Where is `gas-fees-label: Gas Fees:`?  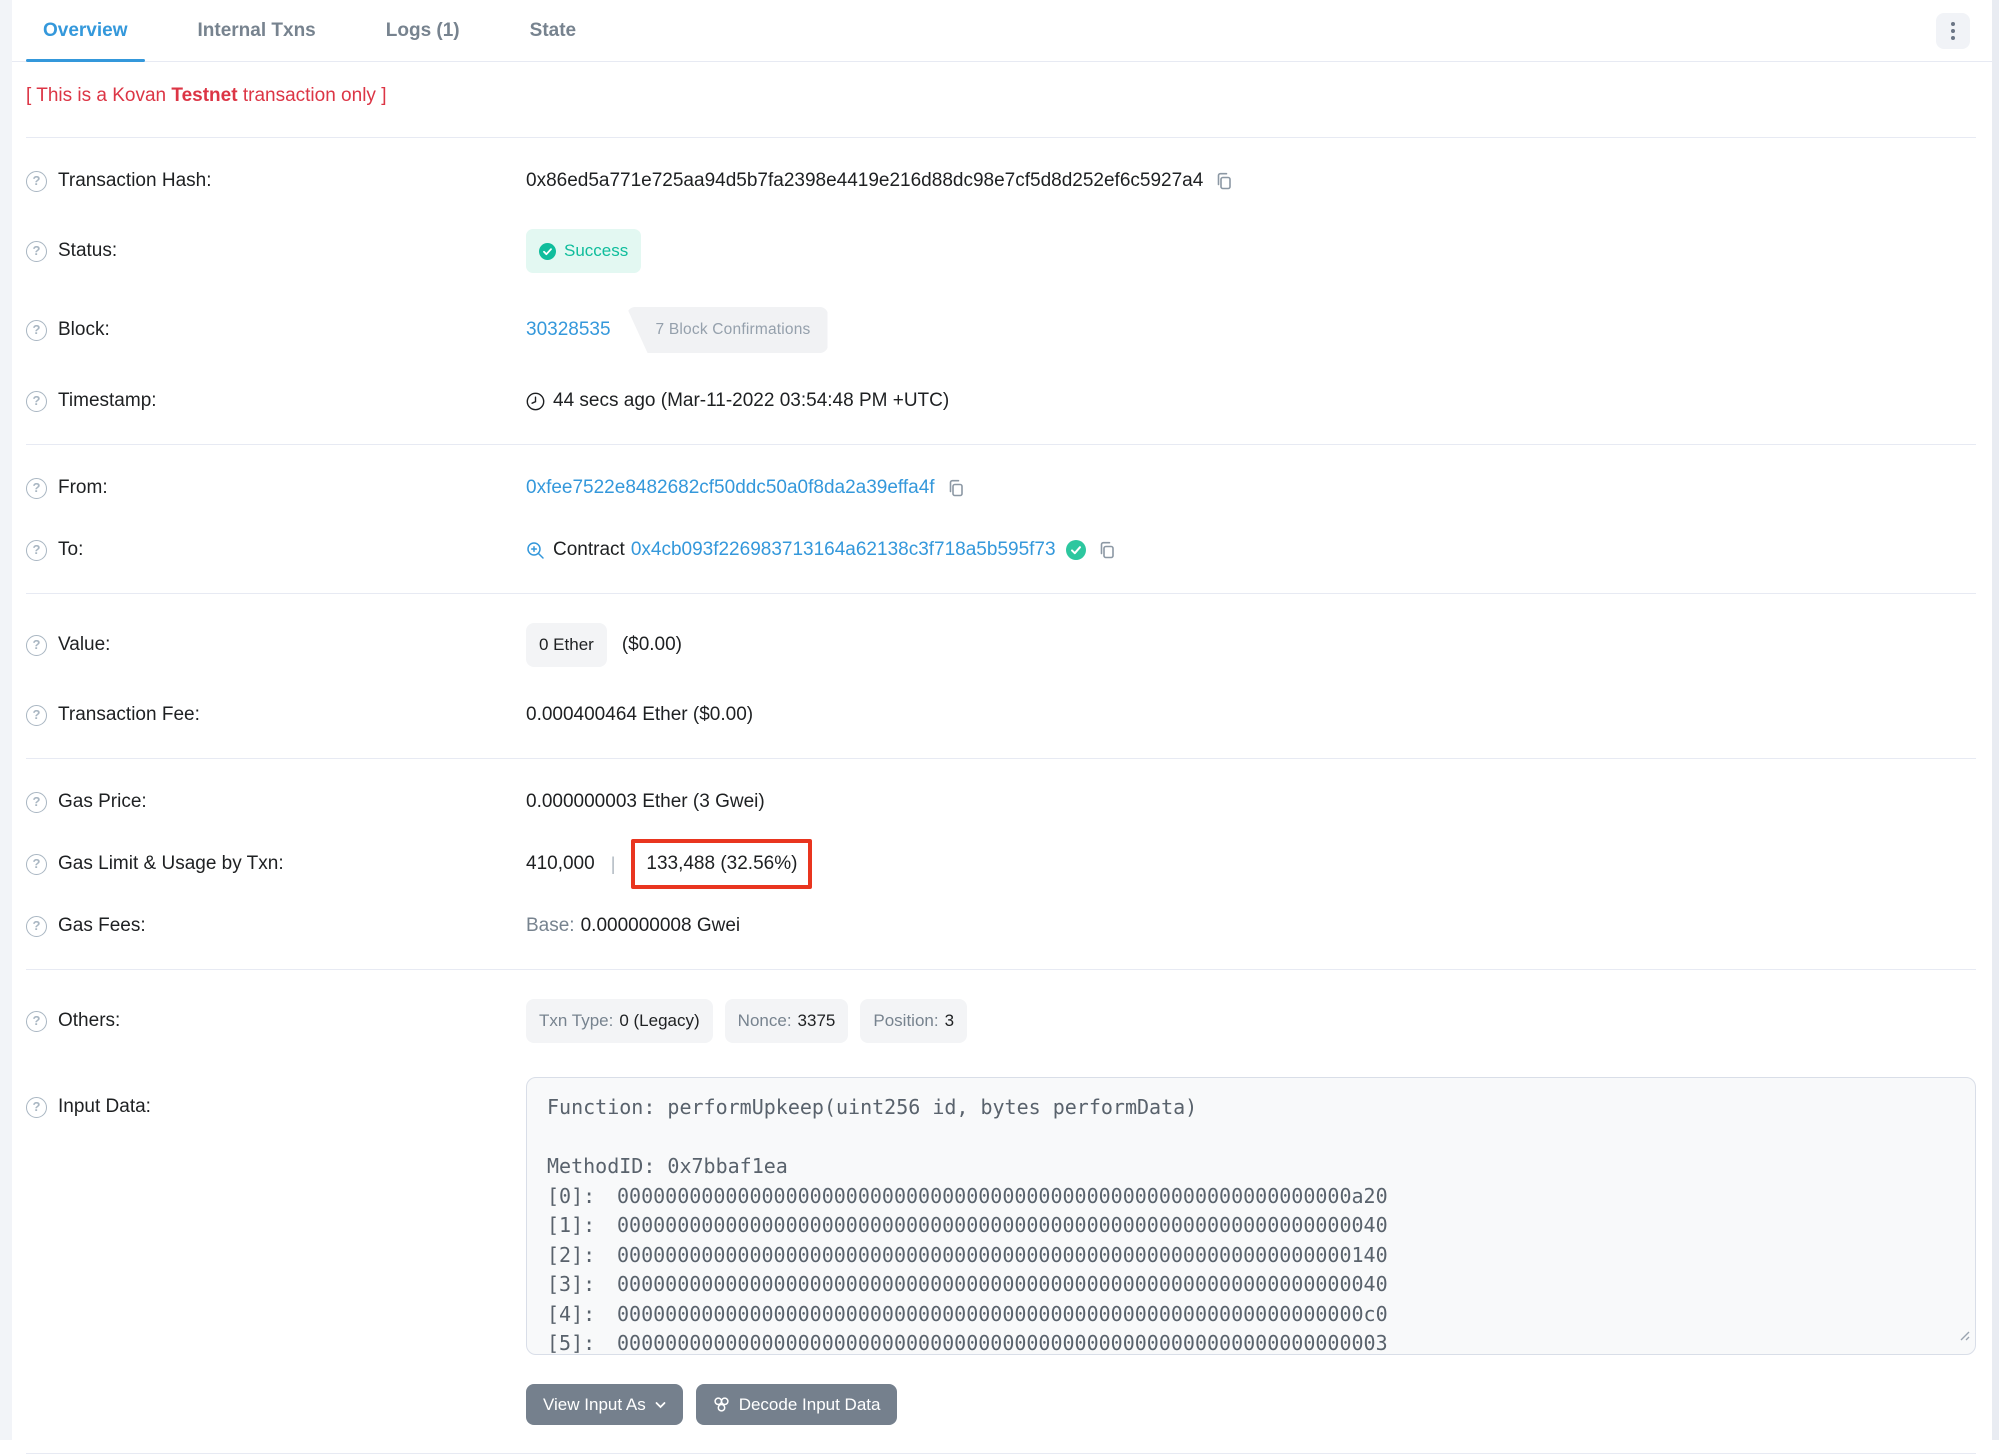
gas-fees-label: Gas Fees: is located at coordinates (102, 925).